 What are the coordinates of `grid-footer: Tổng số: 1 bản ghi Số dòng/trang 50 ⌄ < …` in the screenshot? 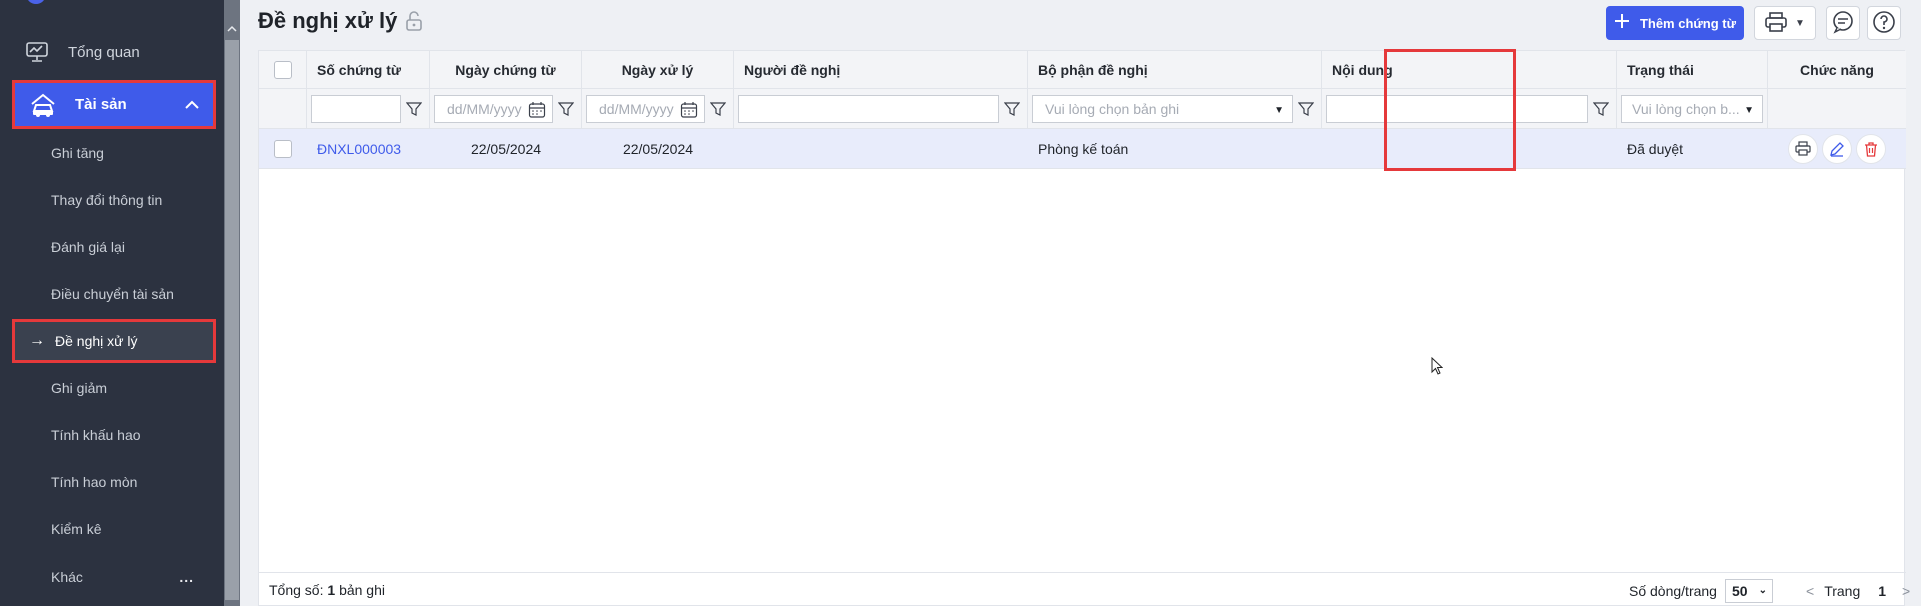 It's located at (1084, 589).